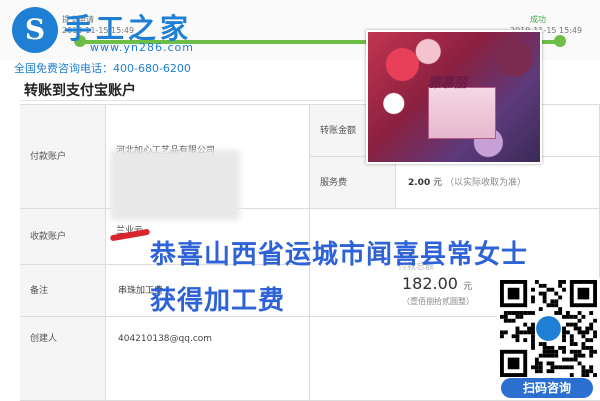  Describe the element at coordinates (353, 183) in the screenshot. I see `service-fee-label: 服务费` at that location.